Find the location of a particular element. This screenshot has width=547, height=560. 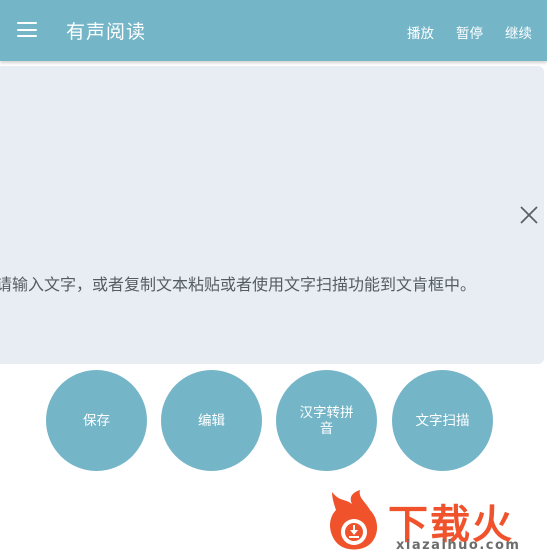

save-button: 保存 is located at coordinates (96, 420).